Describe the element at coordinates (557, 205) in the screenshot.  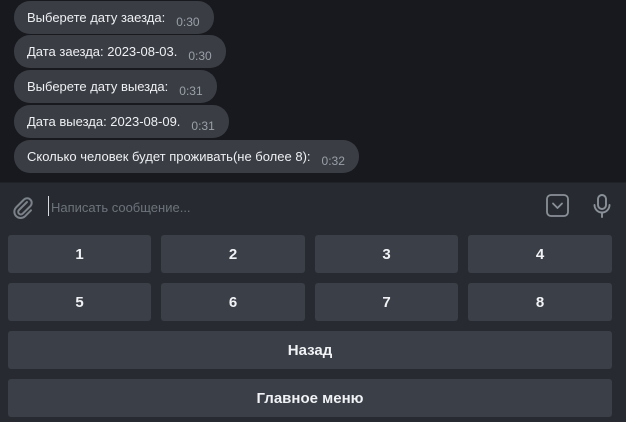
I see `keyboard-toggle-icon` at that location.